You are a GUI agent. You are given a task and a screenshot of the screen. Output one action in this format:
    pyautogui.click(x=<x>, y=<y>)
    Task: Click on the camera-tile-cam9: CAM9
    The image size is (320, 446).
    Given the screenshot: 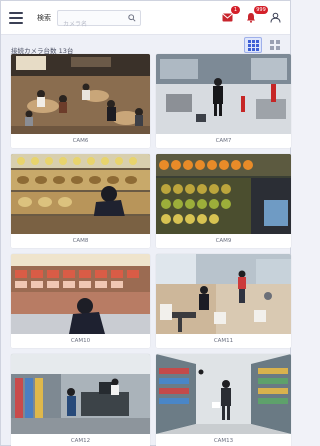 What is the action you would take?
    pyautogui.click(x=223, y=201)
    